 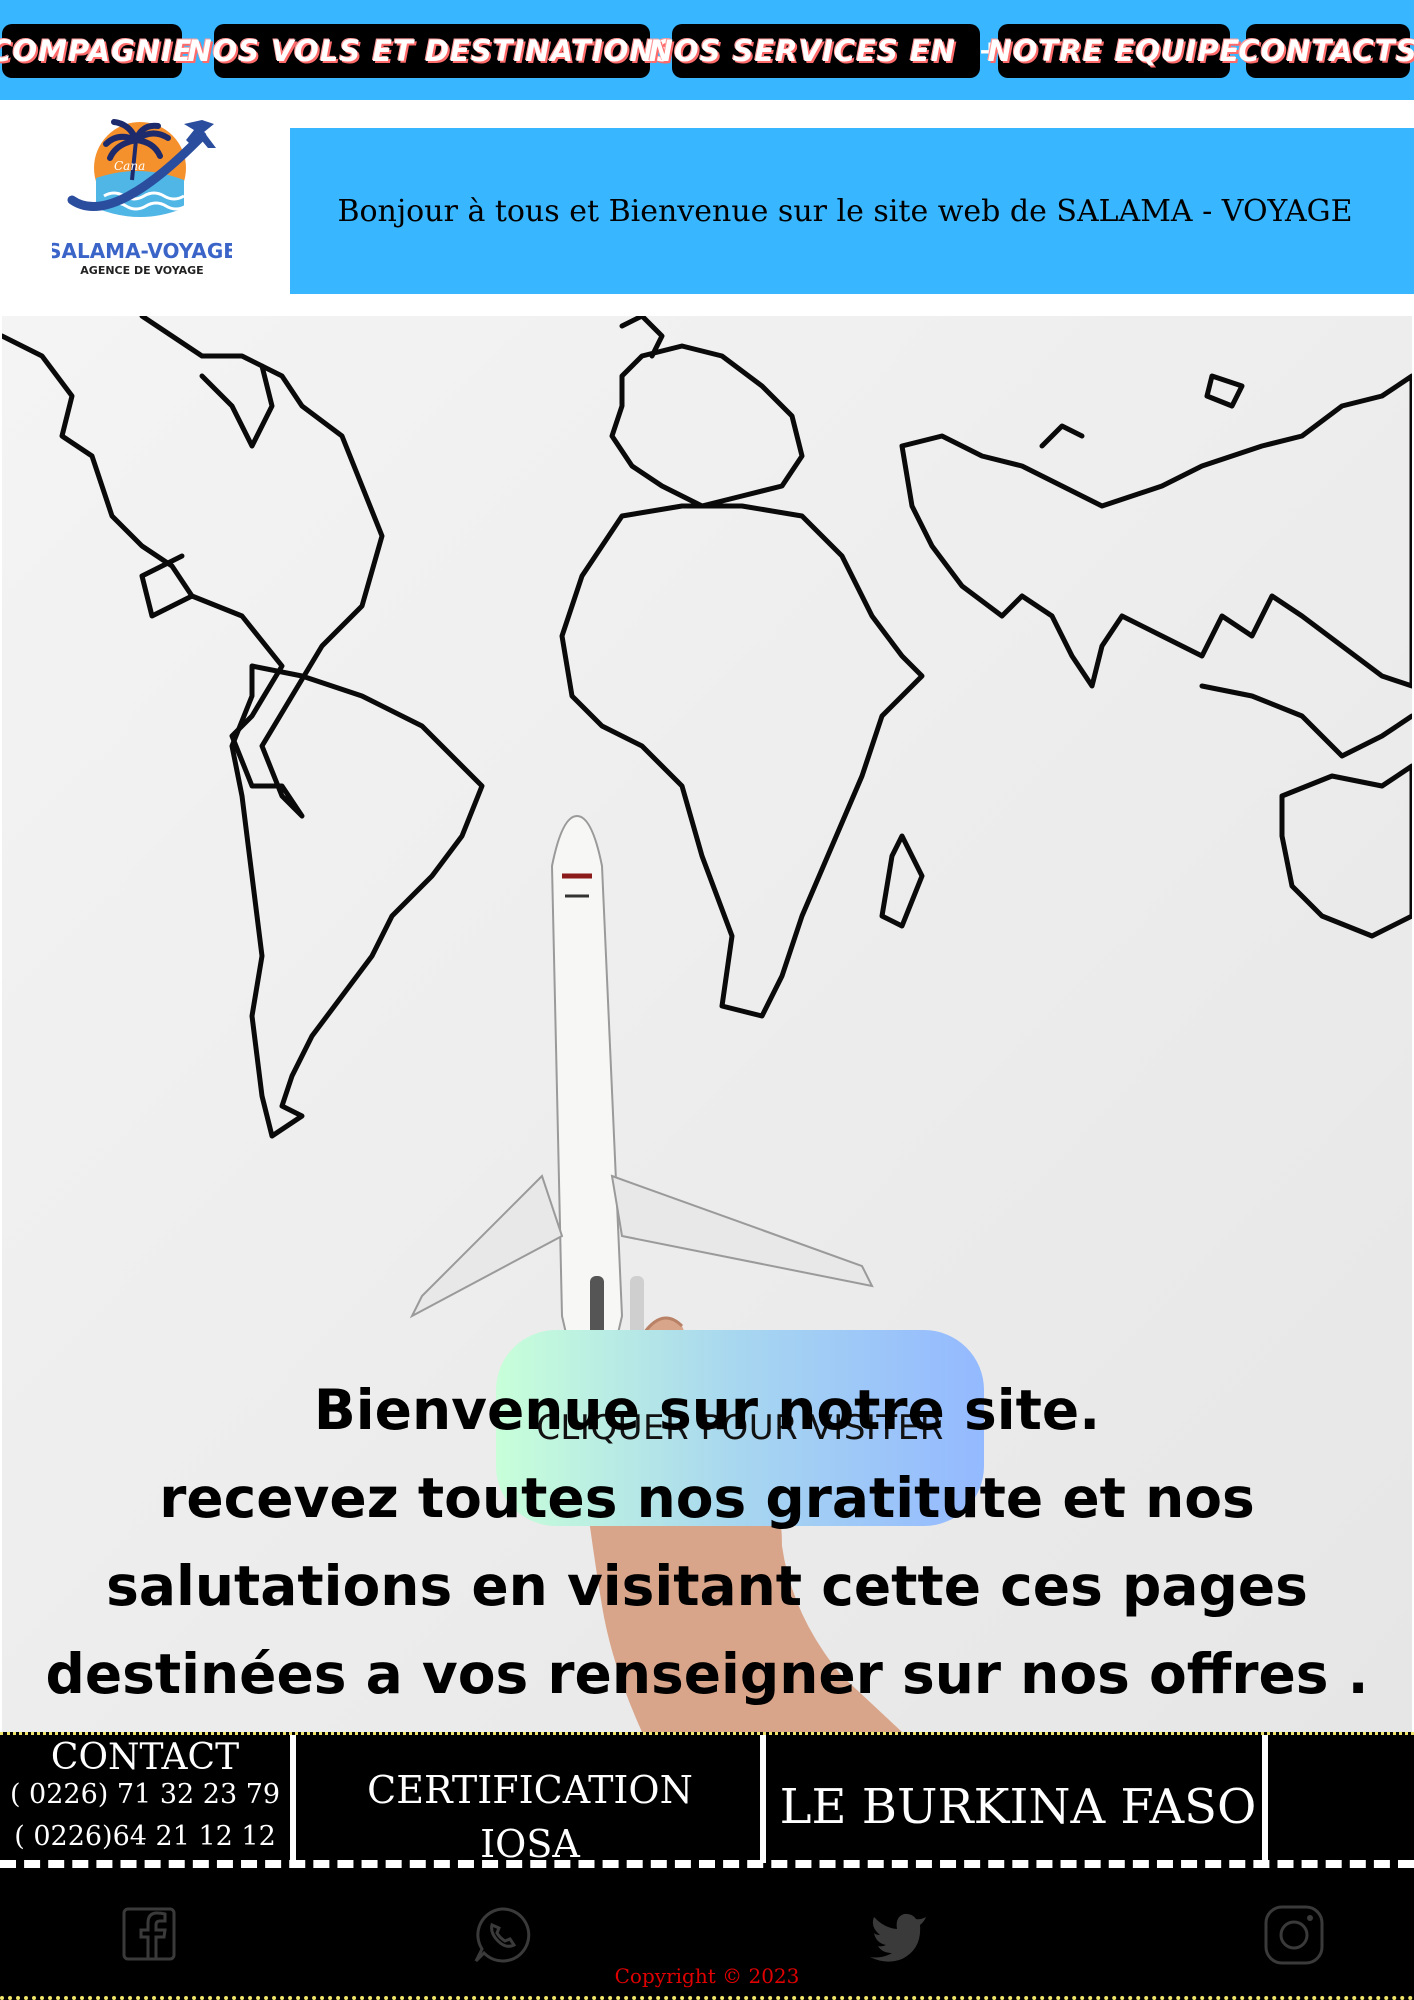 I want to click on nav-services: Nos services en +, so click(x=825, y=51).